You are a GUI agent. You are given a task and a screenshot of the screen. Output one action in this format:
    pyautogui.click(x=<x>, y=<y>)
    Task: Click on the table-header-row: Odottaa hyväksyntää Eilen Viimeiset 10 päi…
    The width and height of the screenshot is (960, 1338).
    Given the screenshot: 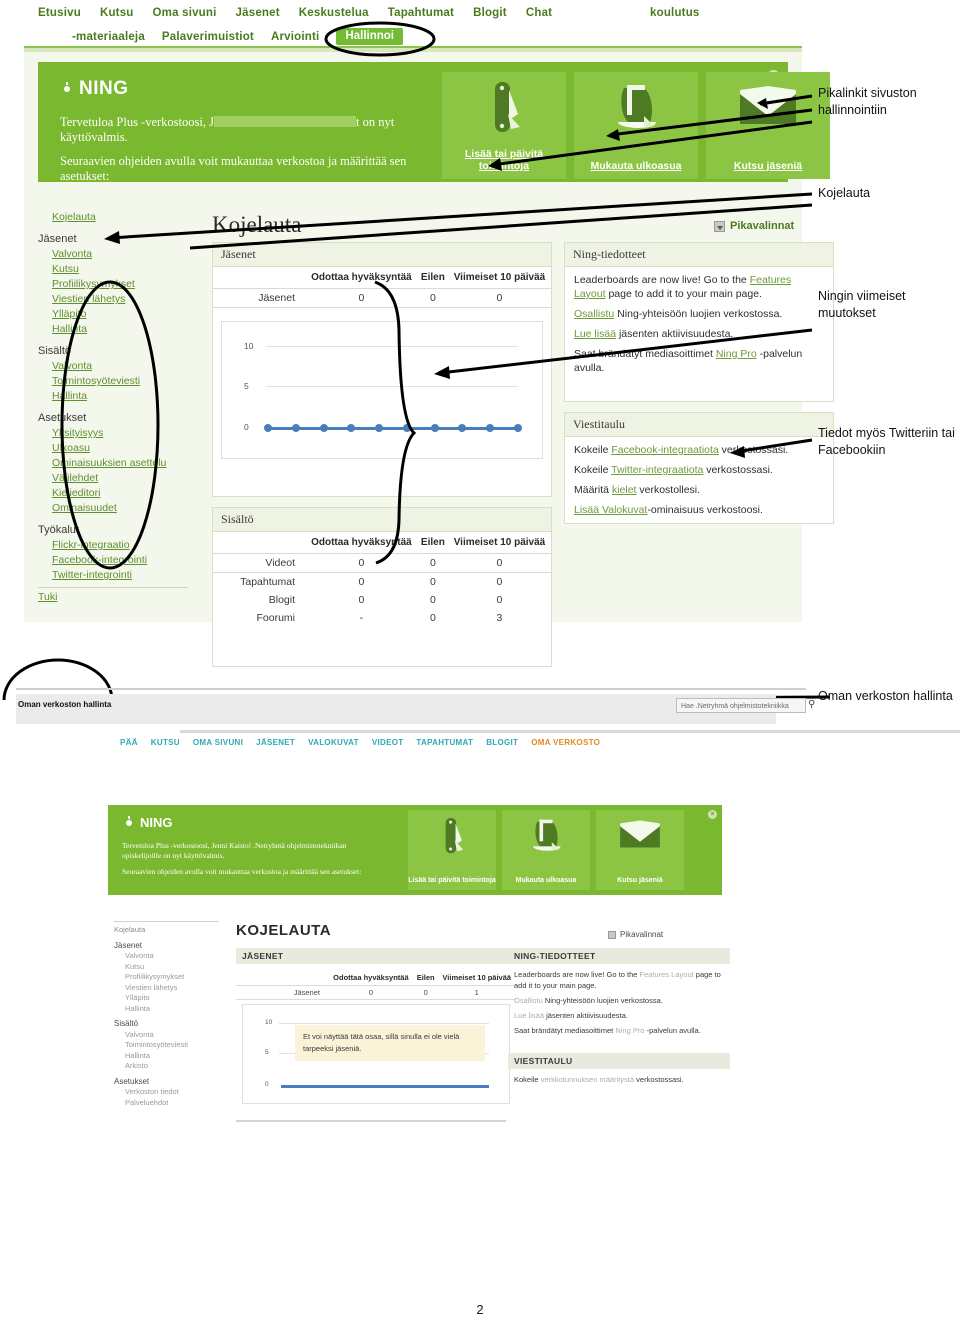 What is the action you would take?
    pyautogui.click(x=382, y=543)
    